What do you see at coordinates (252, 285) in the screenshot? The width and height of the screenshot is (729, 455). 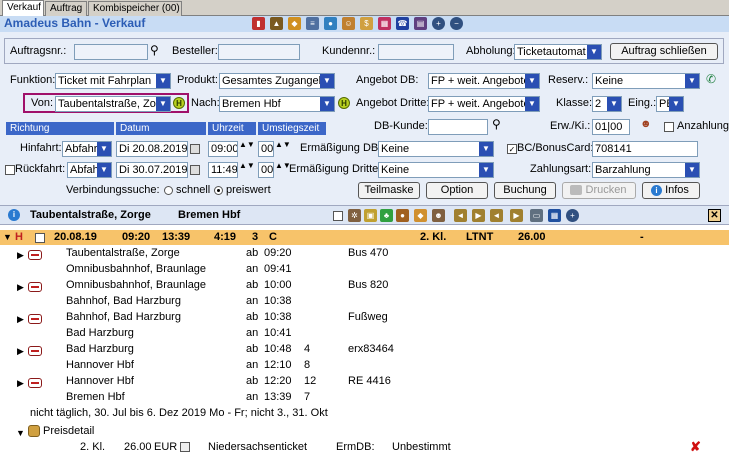 I see `leg-dep-label: ab` at bounding box center [252, 285].